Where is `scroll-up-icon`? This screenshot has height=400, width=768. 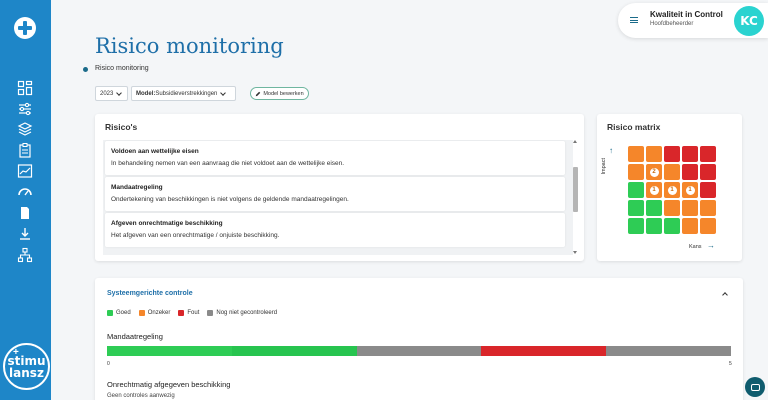
scroll-up-icon is located at coordinates (575, 141).